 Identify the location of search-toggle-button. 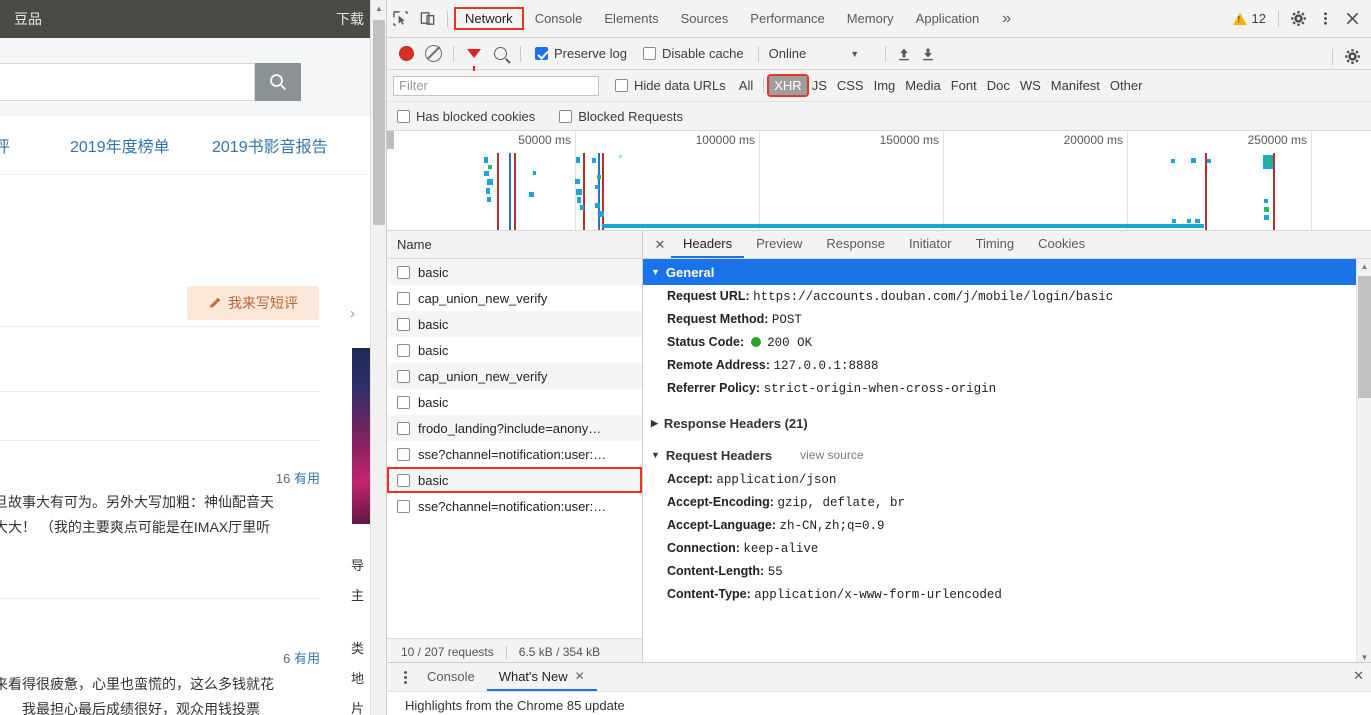
(500, 54).